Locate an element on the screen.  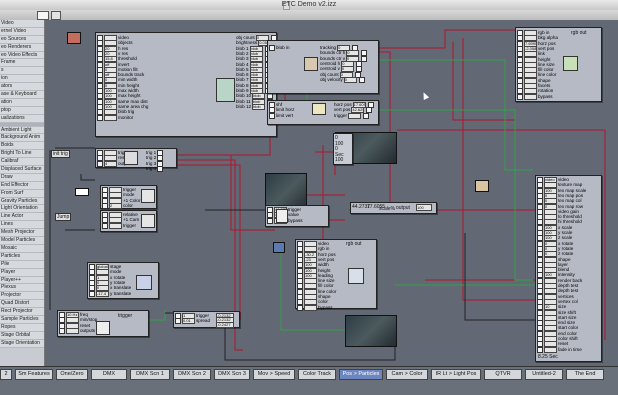
sidebar-item: Player is located at coordinates (22, 272).